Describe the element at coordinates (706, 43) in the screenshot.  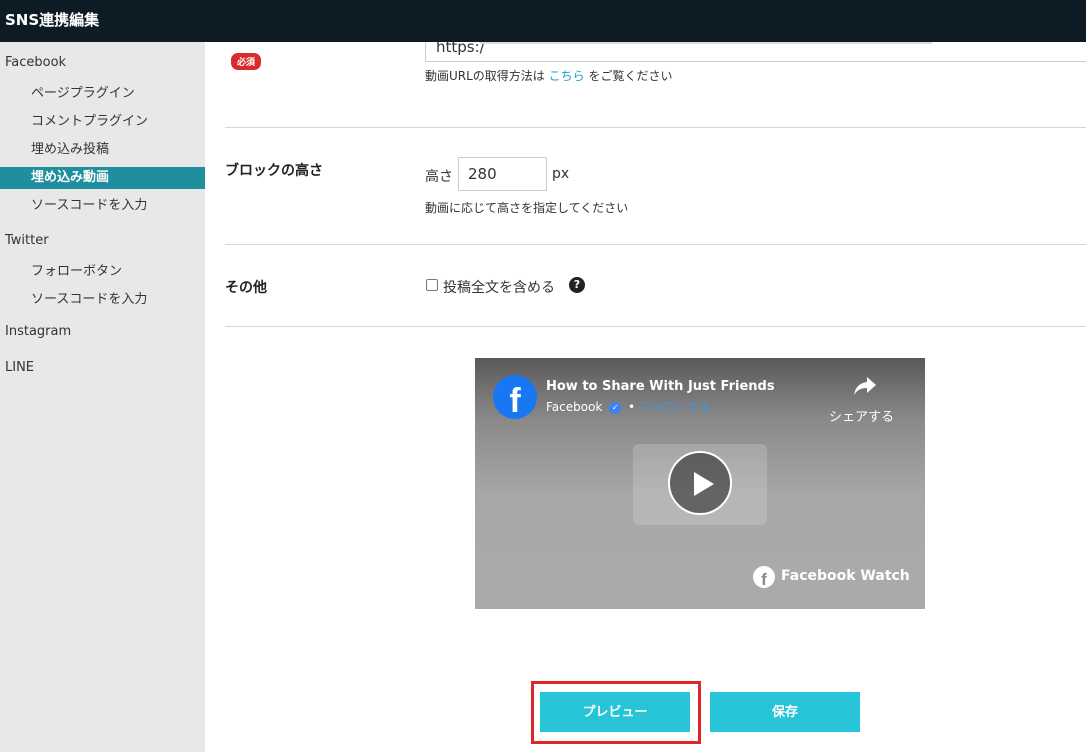
I see `video-url-redaction` at that location.